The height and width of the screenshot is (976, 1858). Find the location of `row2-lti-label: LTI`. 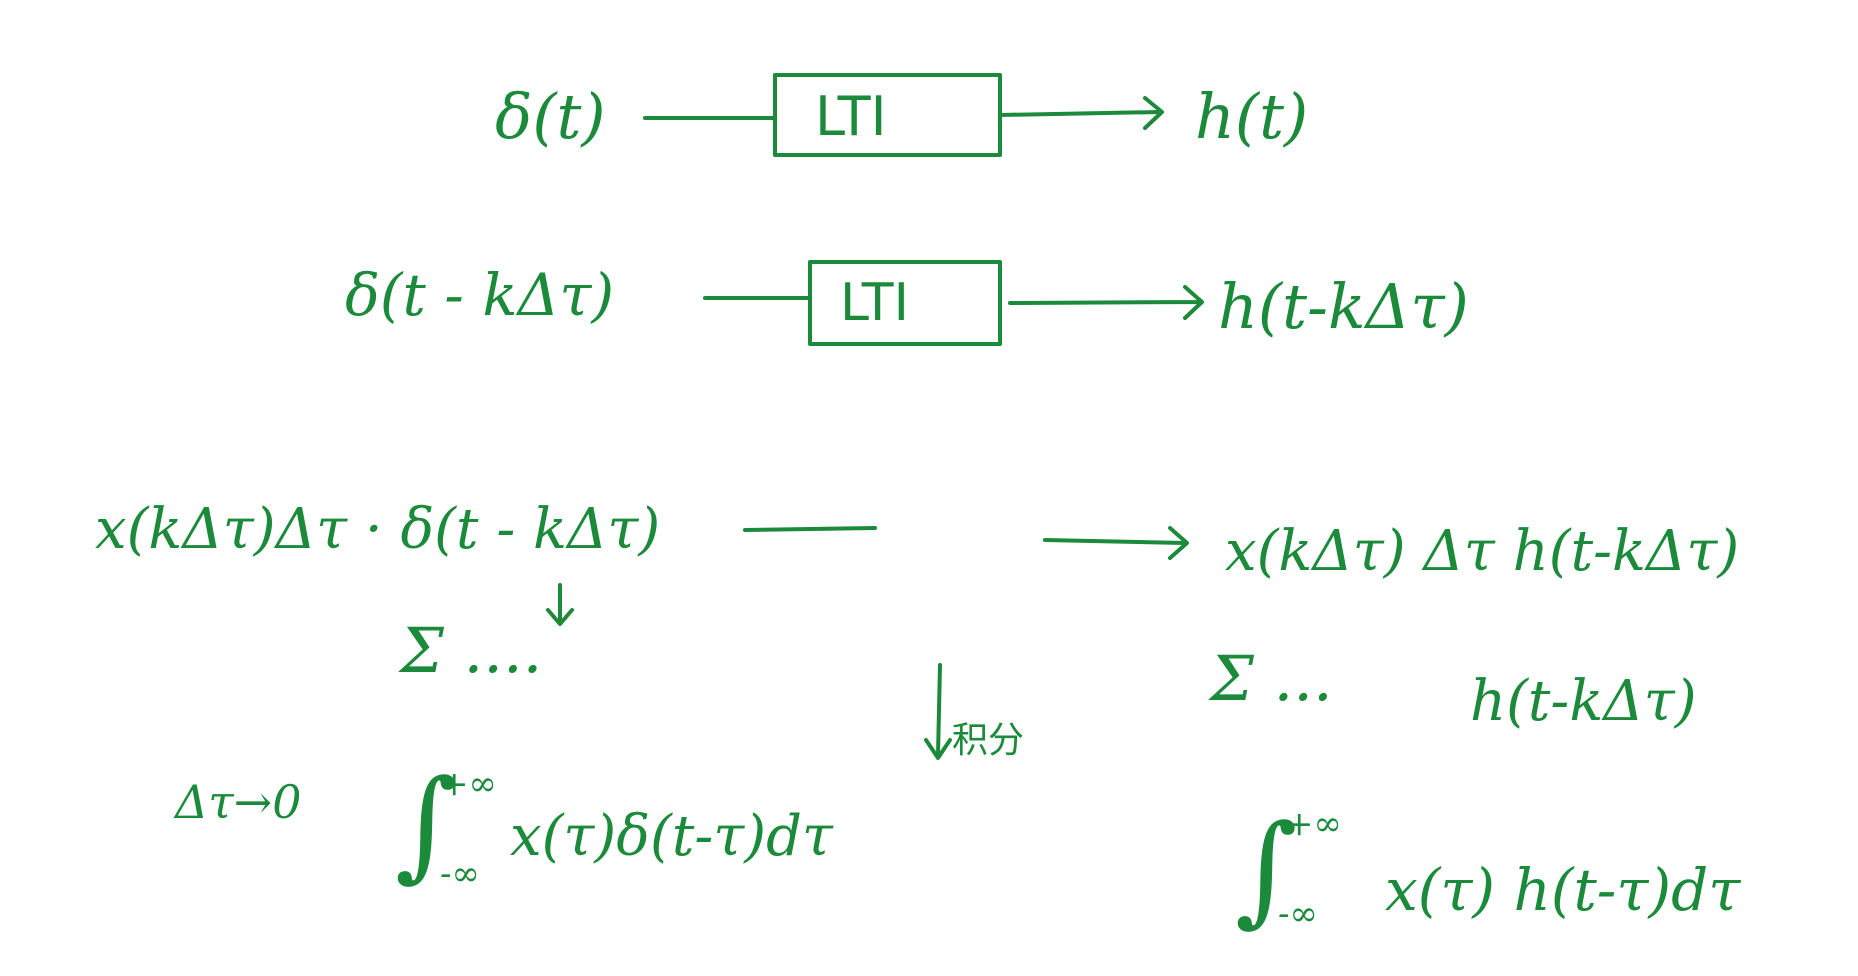

row2-lti-label: LTI is located at coordinates (874, 303).